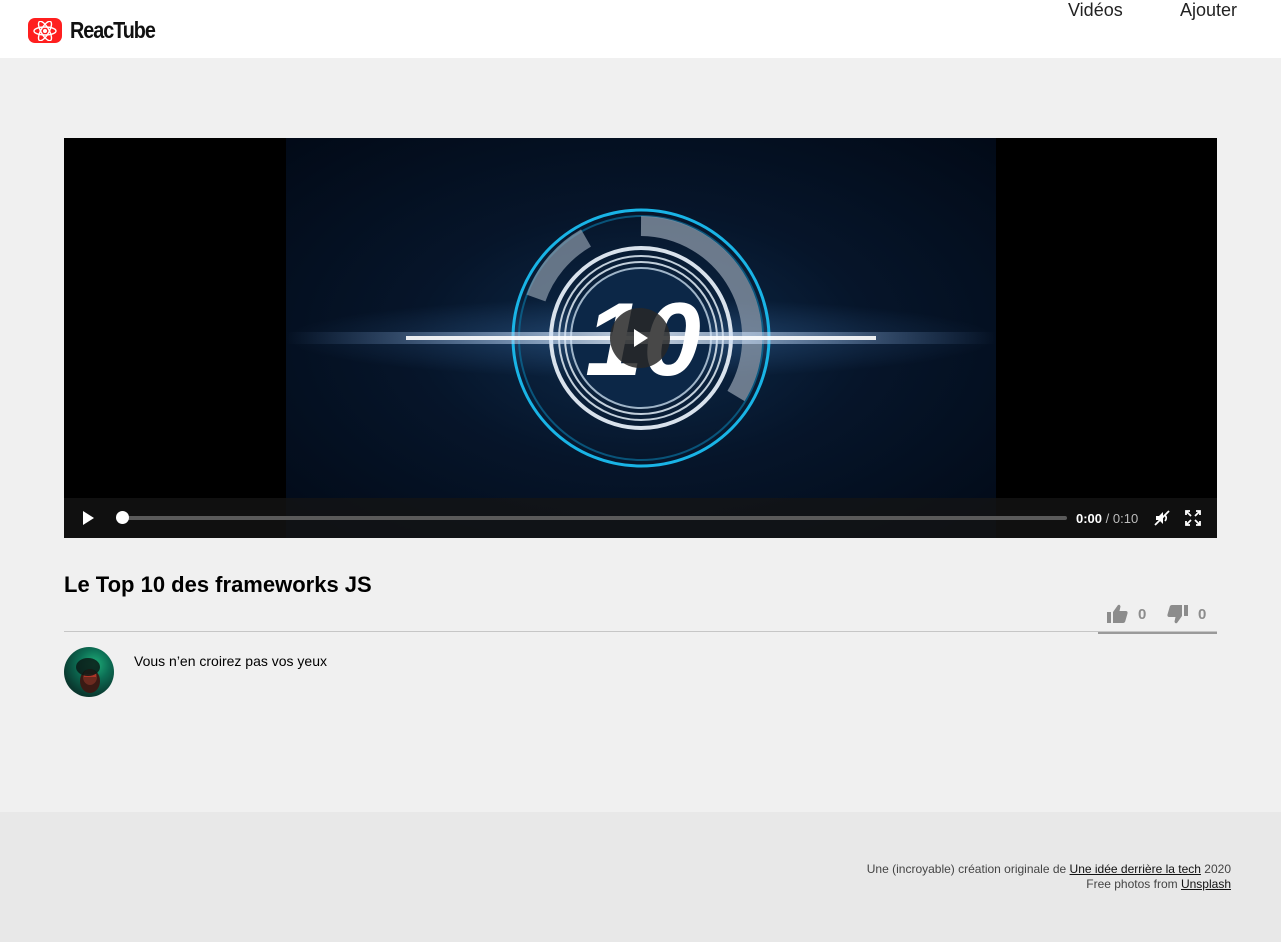  I want to click on footer-photos-line: Free photos from Unsplash, so click(1049, 884).